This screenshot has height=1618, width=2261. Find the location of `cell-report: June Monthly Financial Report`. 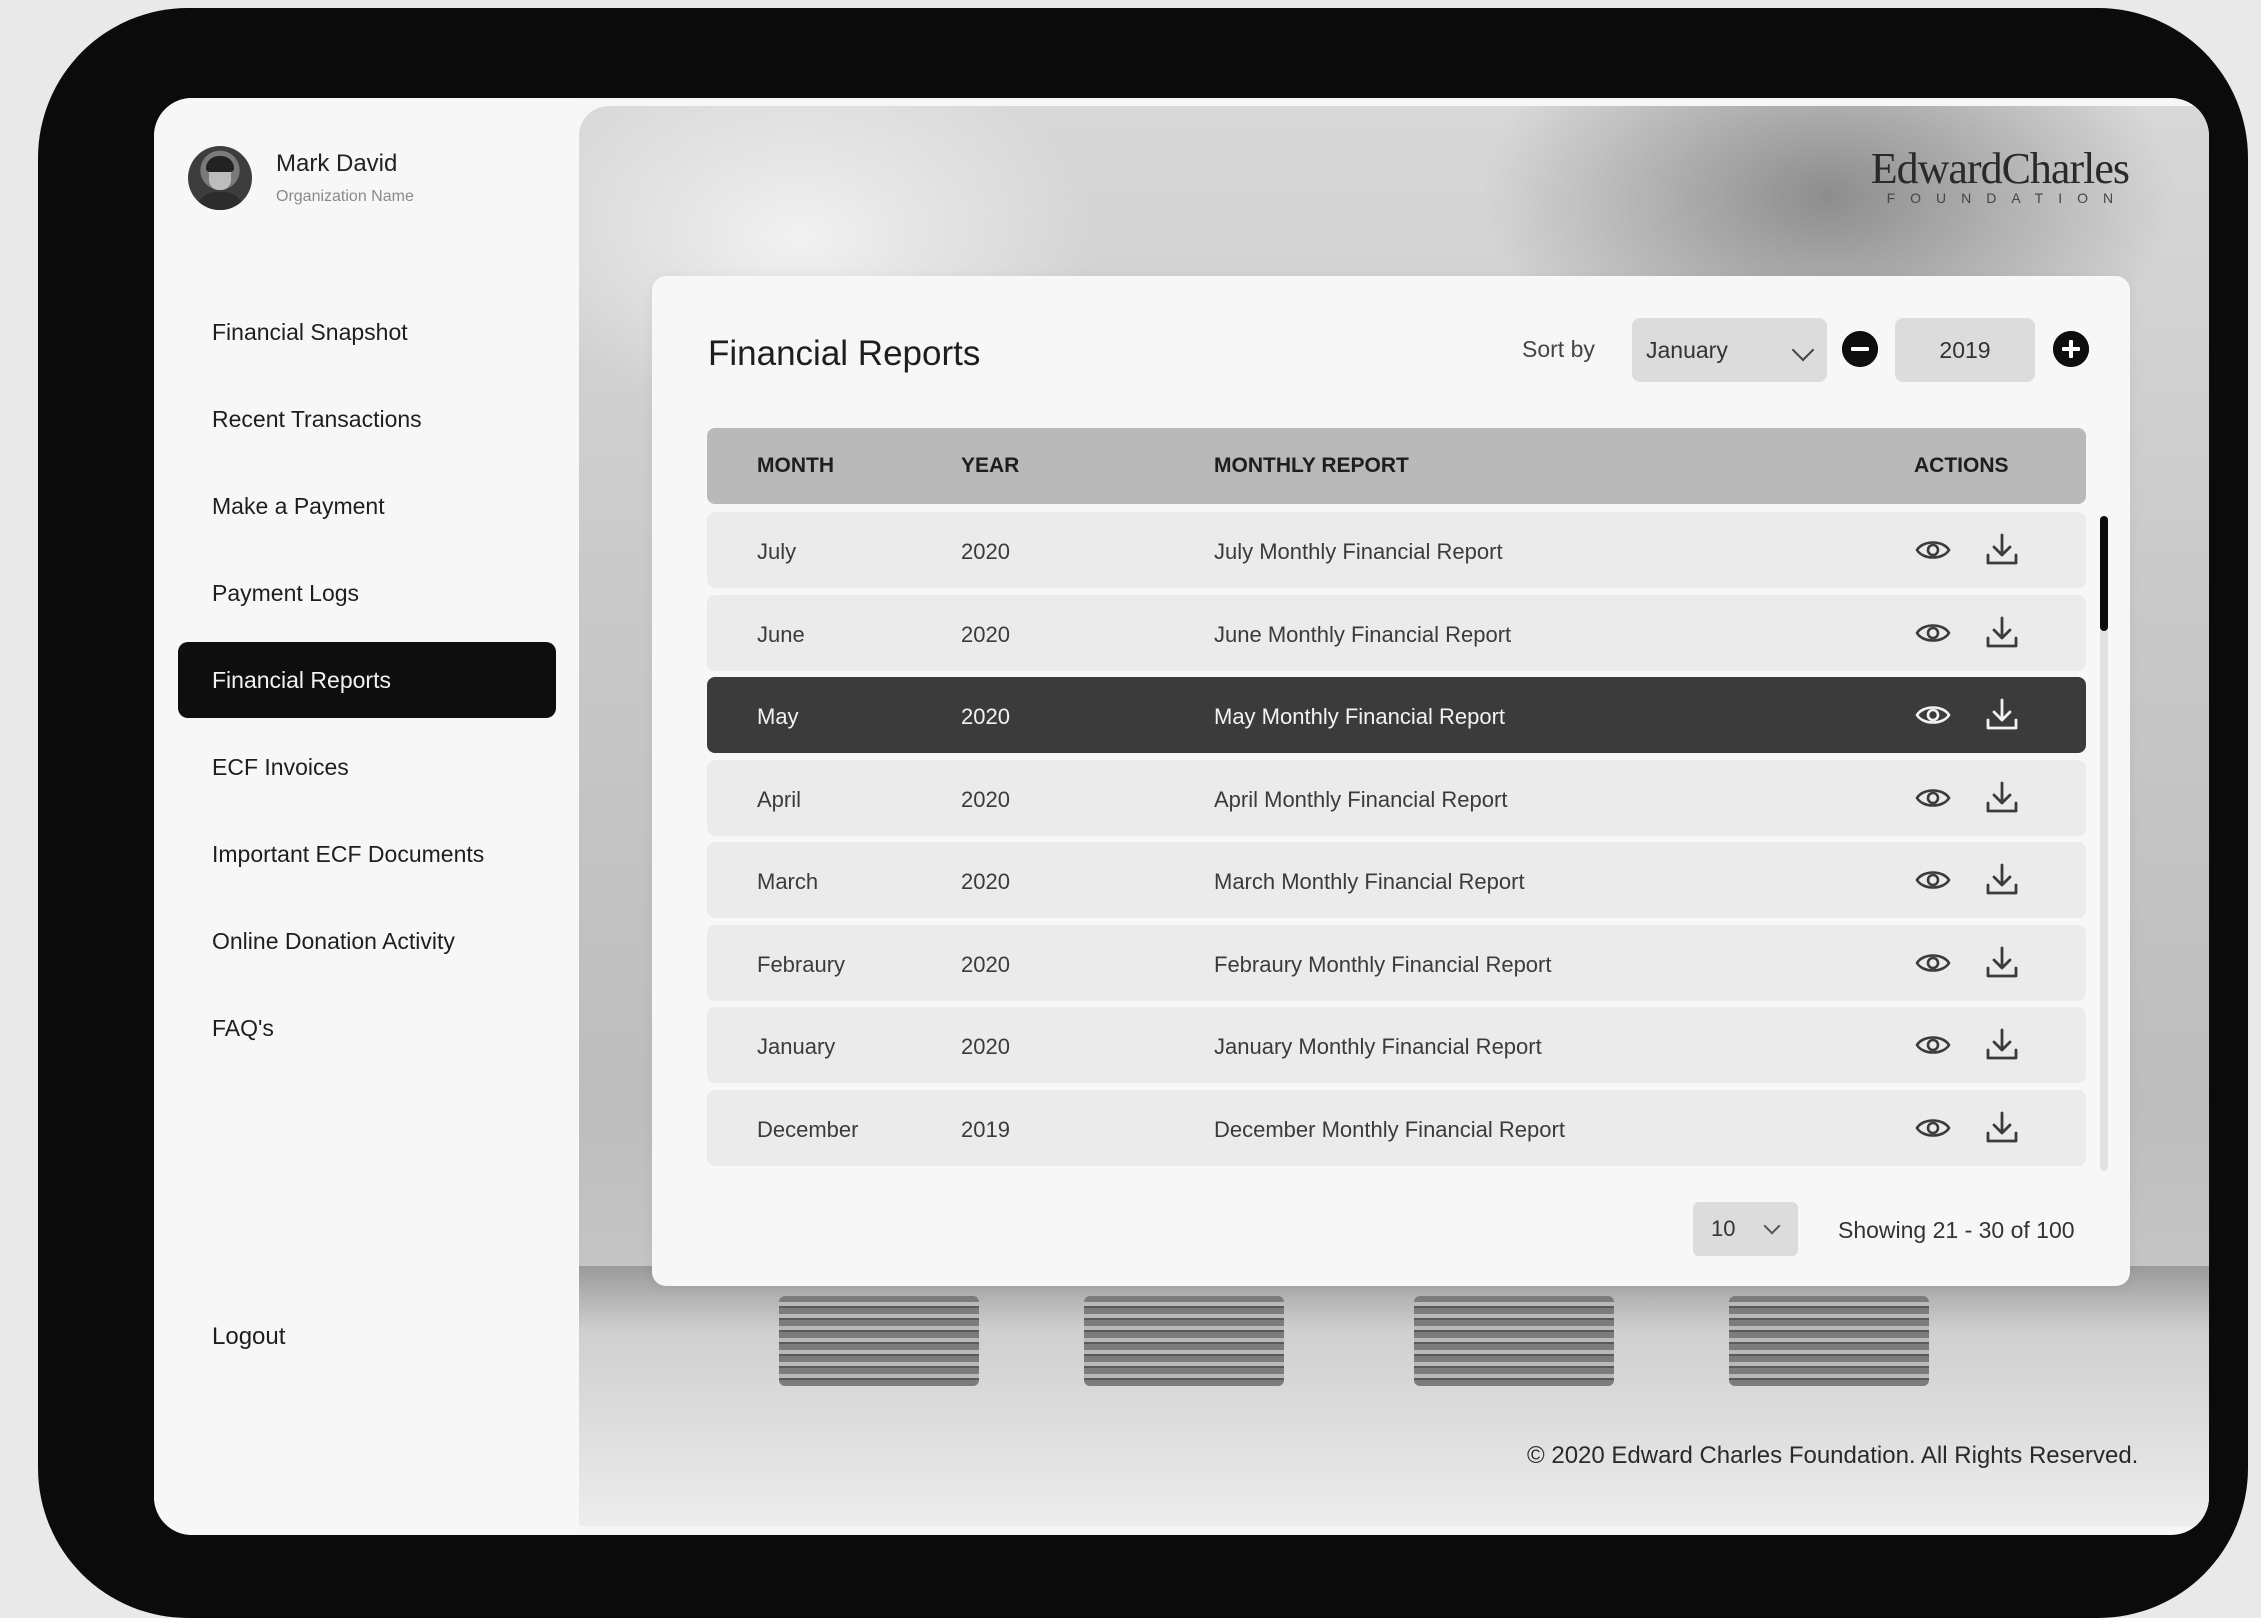

cell-report: June Monthly Financial Report is located at coordinates (1363, 634).